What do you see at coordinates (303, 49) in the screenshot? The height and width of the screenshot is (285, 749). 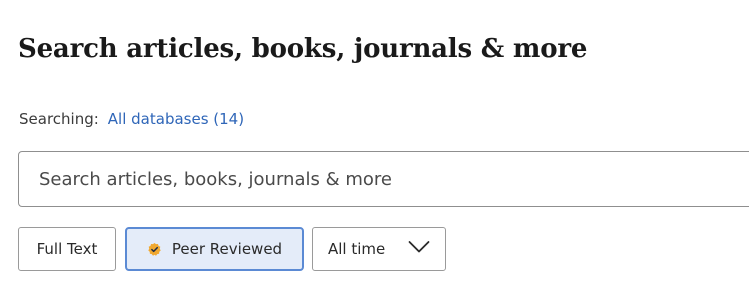 I see `page-title: Search articles, books, journals & more` at bounding box center [303, 49].